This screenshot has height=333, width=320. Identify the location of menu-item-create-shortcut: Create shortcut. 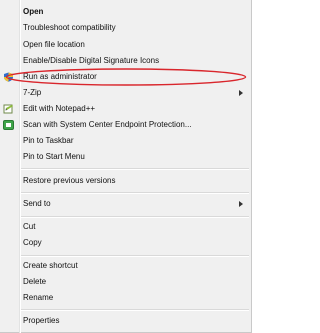
(125, 266).